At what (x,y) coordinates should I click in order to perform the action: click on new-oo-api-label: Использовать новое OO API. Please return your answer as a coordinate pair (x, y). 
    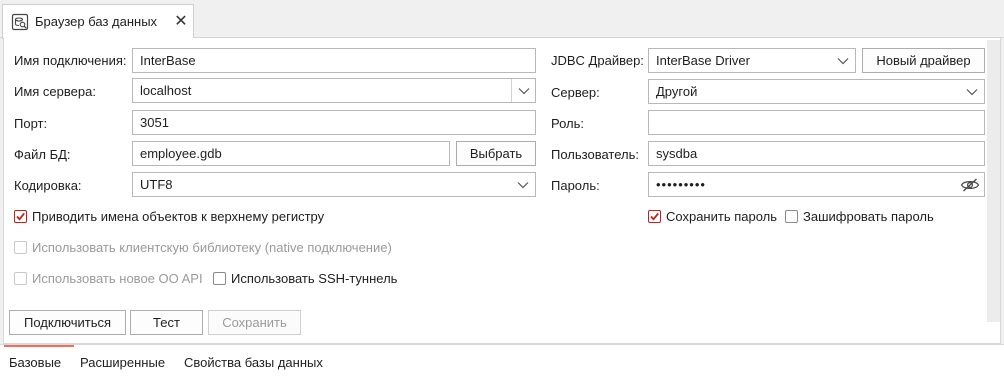
    Looking at the image, I should click on (117, 278).